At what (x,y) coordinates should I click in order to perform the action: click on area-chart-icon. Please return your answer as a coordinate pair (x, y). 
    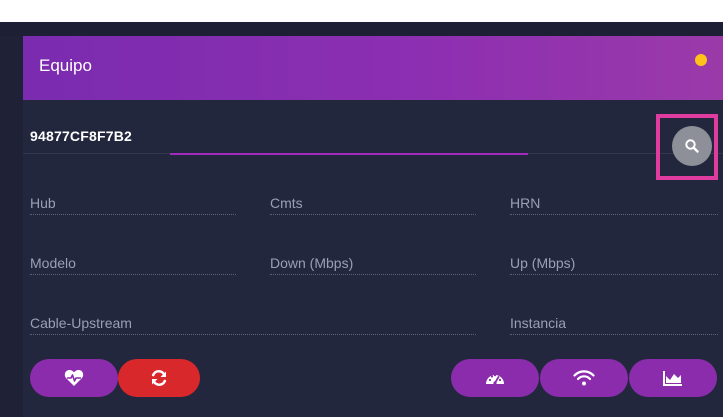
    Looking at the image, I should click on (672, 378).